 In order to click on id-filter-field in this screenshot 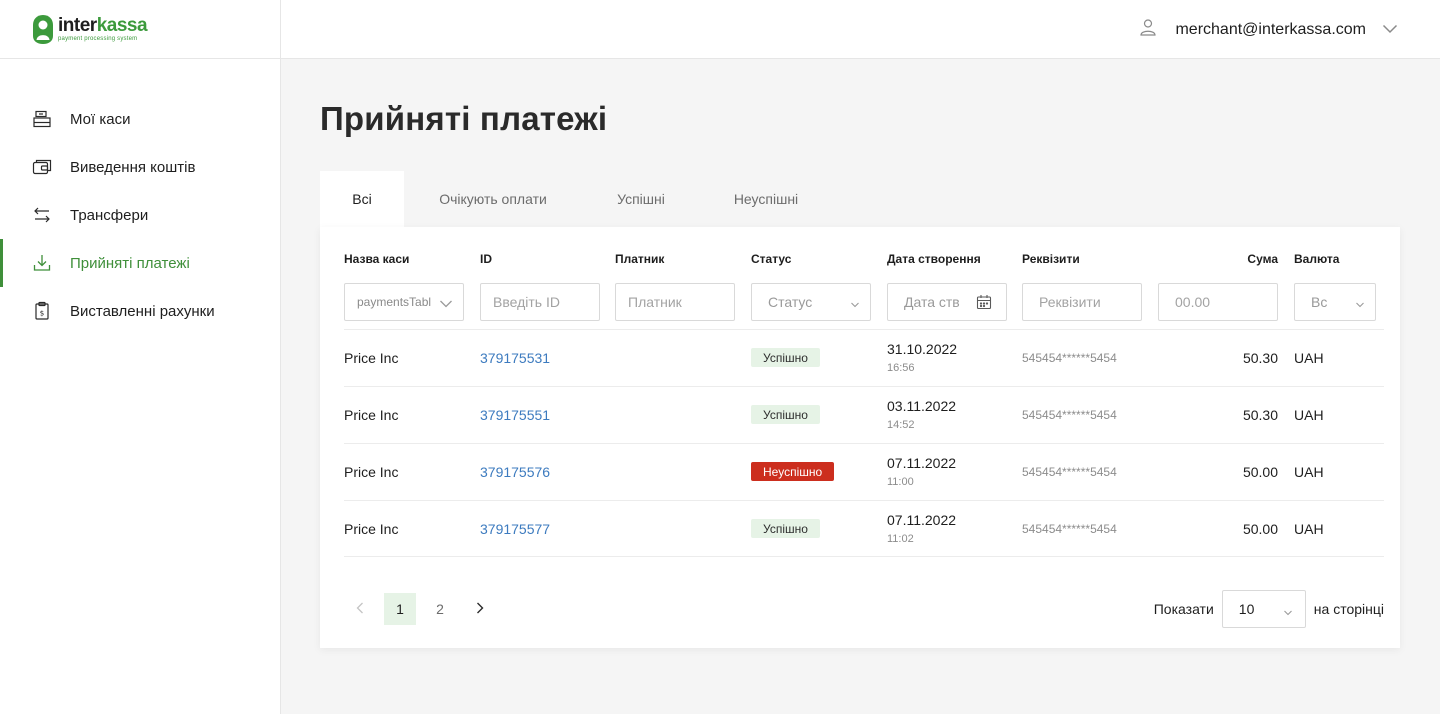, I will do `click(540, 302)`.